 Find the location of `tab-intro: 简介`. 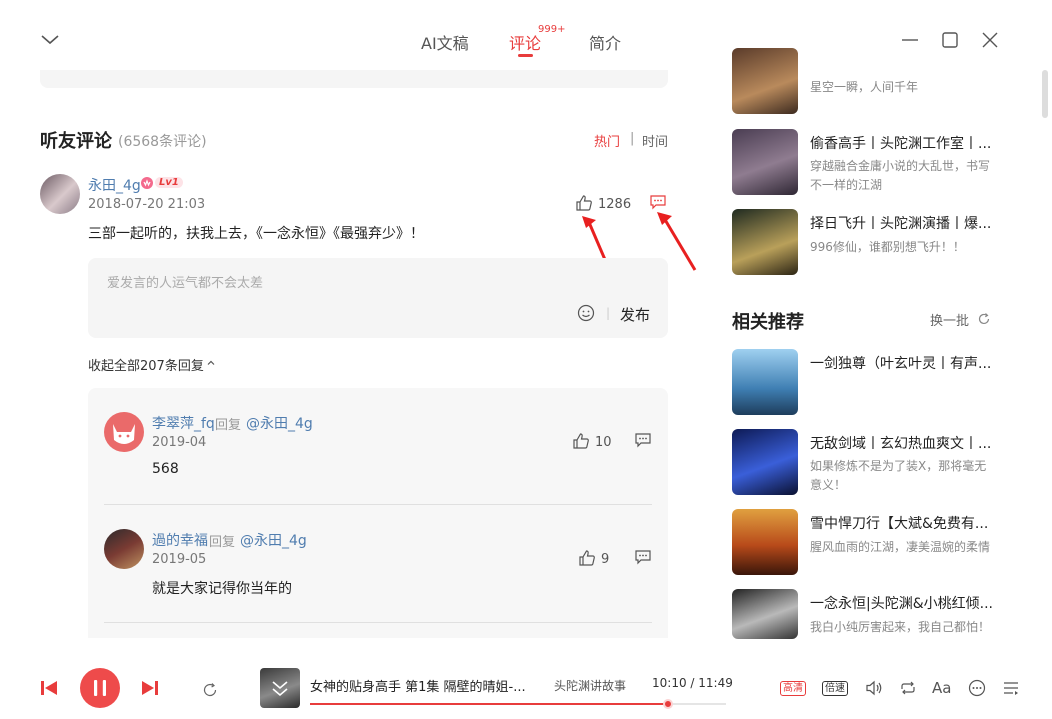

tab-intro: 简介 is located at coordinates (605, 42).